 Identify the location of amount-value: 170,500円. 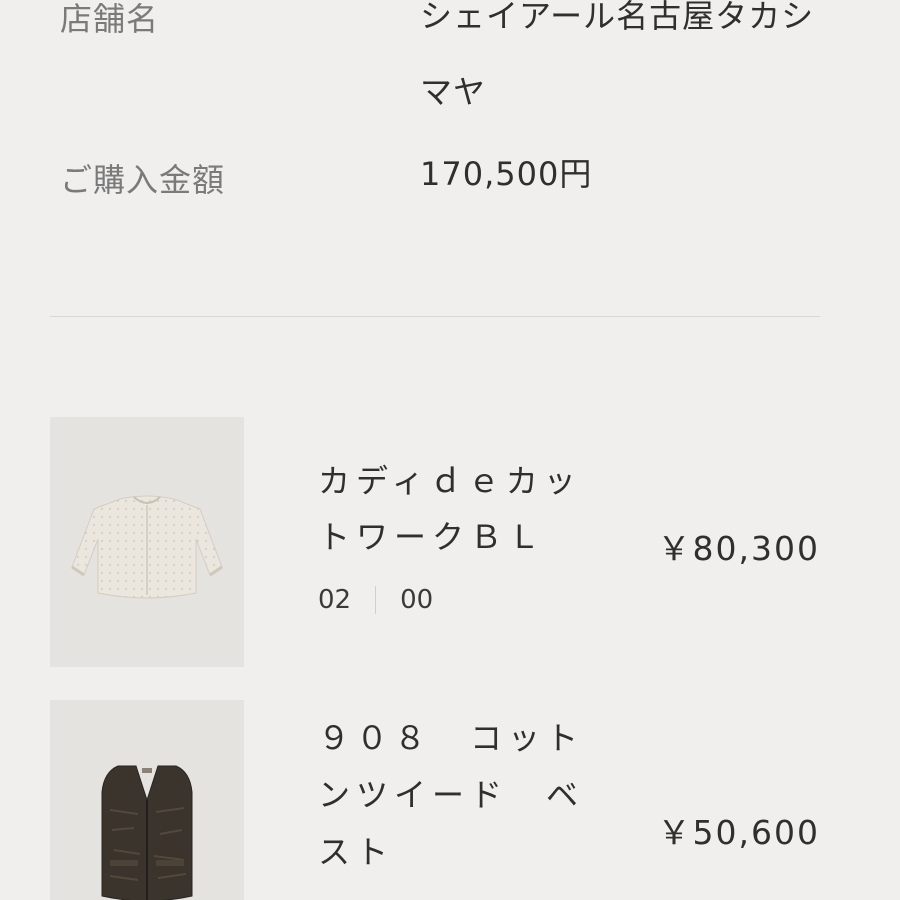
(506, 174).